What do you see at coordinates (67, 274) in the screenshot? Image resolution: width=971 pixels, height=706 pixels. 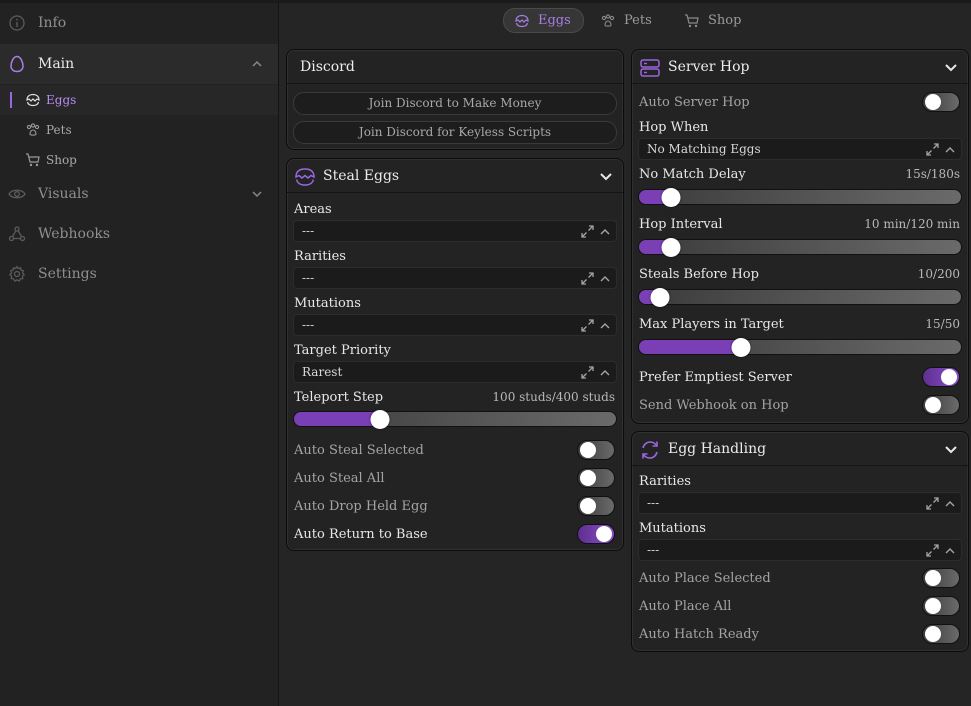 I see `sidebar-item-label: Settings` at bounding box center [67, 274].